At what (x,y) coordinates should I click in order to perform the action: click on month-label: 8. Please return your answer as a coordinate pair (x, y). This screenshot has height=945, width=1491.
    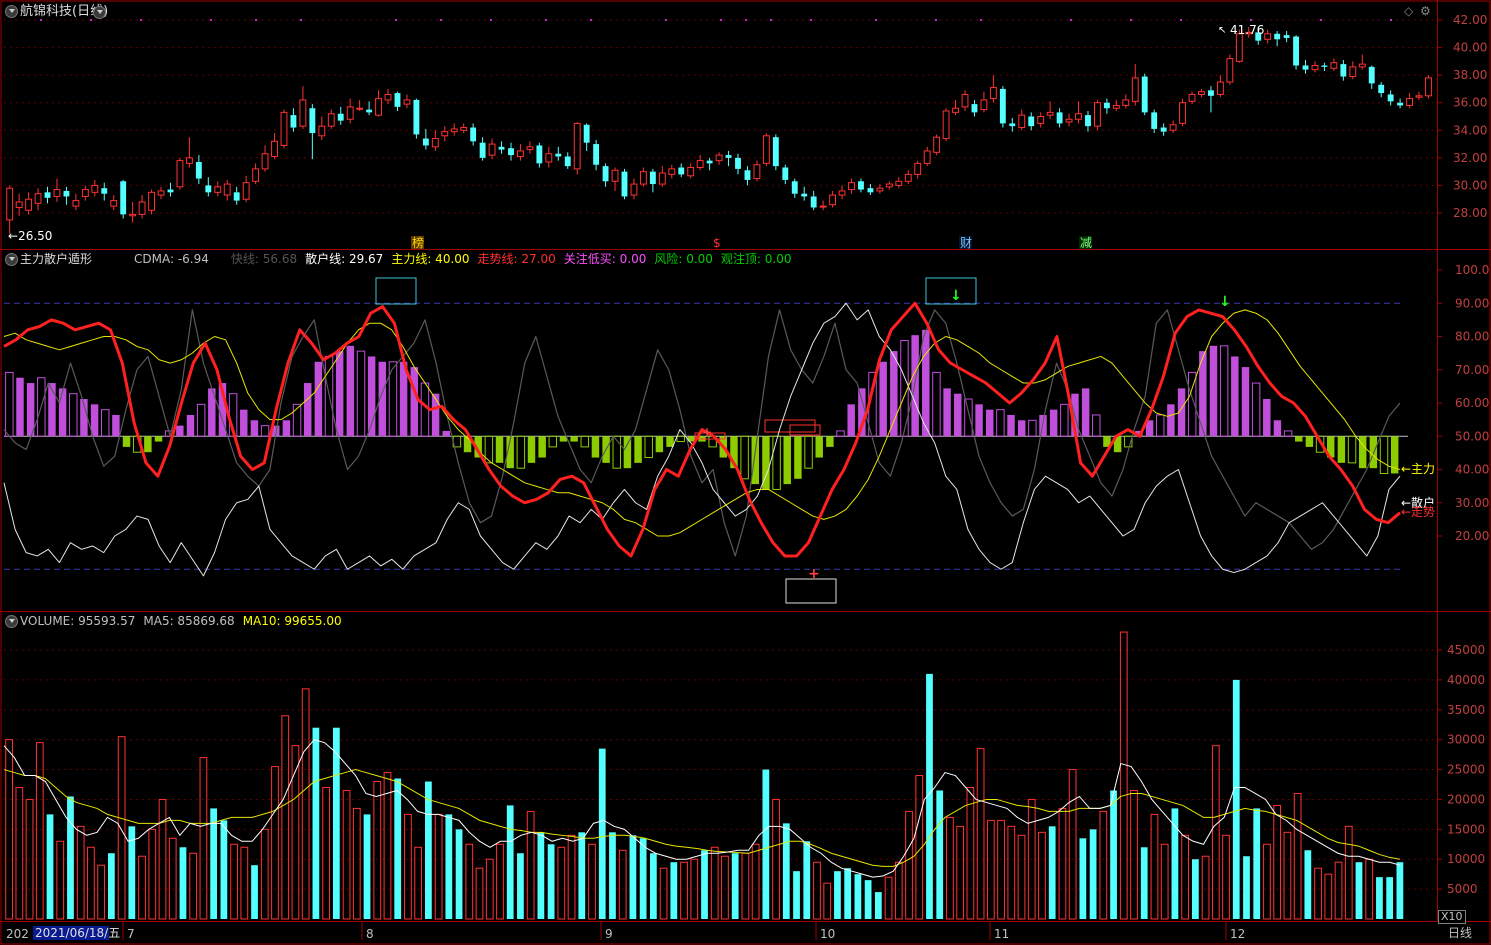
    Looking at the image, I should click on (370, 934).